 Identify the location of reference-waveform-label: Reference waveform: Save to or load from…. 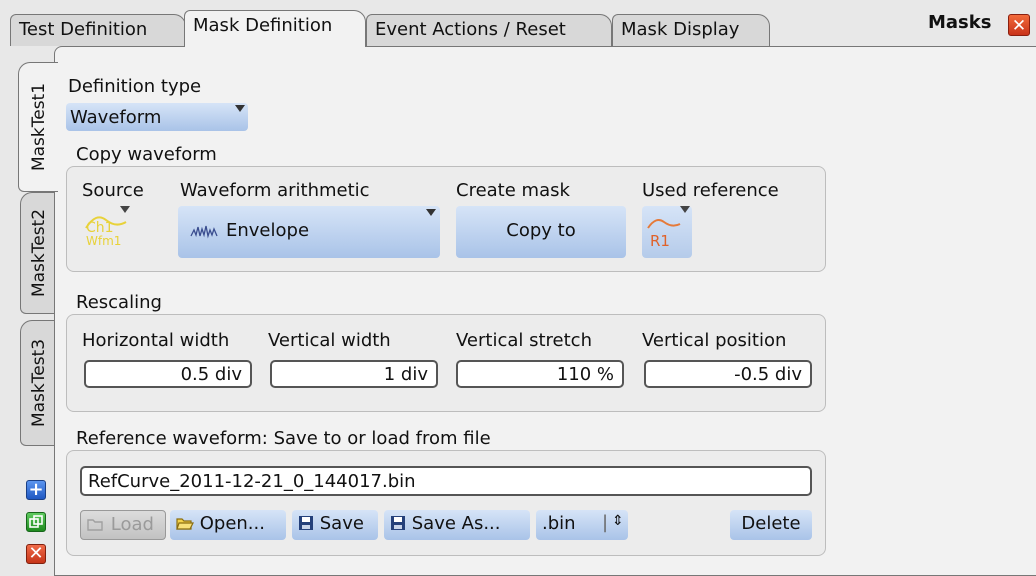
(283, 438).